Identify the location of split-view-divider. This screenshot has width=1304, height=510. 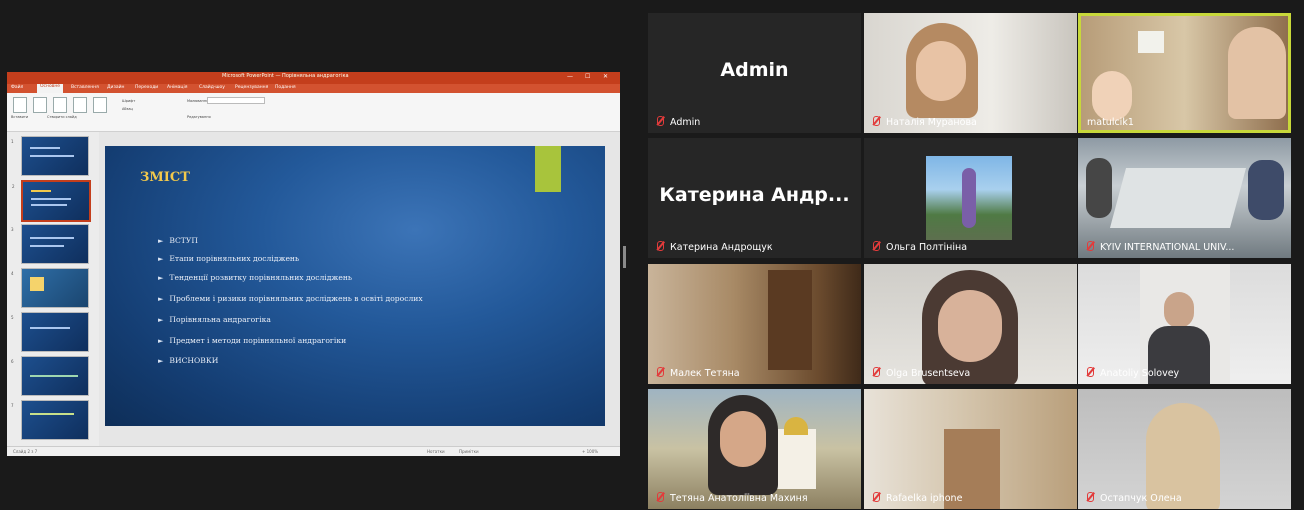
(624, 257).